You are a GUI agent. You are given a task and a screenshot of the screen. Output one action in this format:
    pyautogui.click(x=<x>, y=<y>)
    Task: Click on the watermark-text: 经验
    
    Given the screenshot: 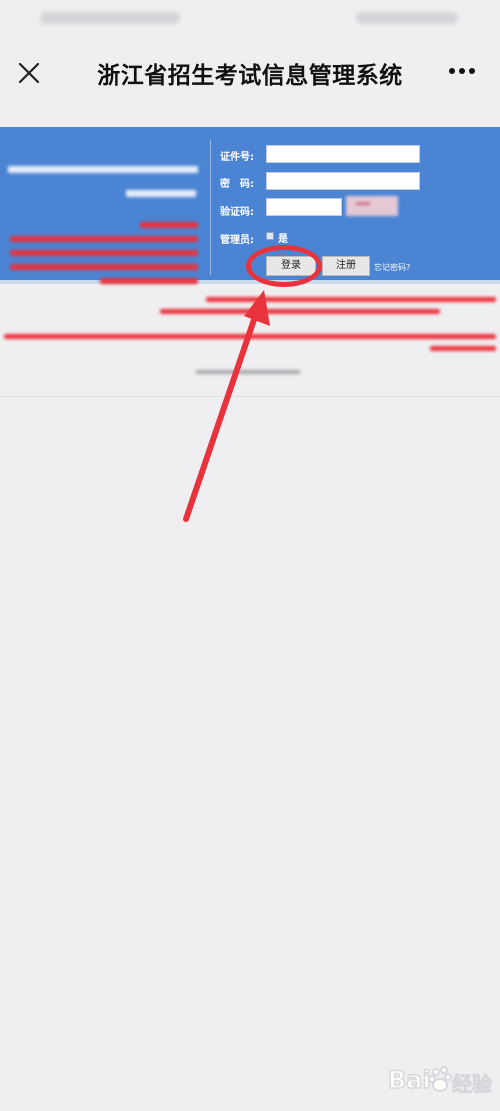 What is the action you would take?
    pyautogui.click(x=472, y=1084)
    